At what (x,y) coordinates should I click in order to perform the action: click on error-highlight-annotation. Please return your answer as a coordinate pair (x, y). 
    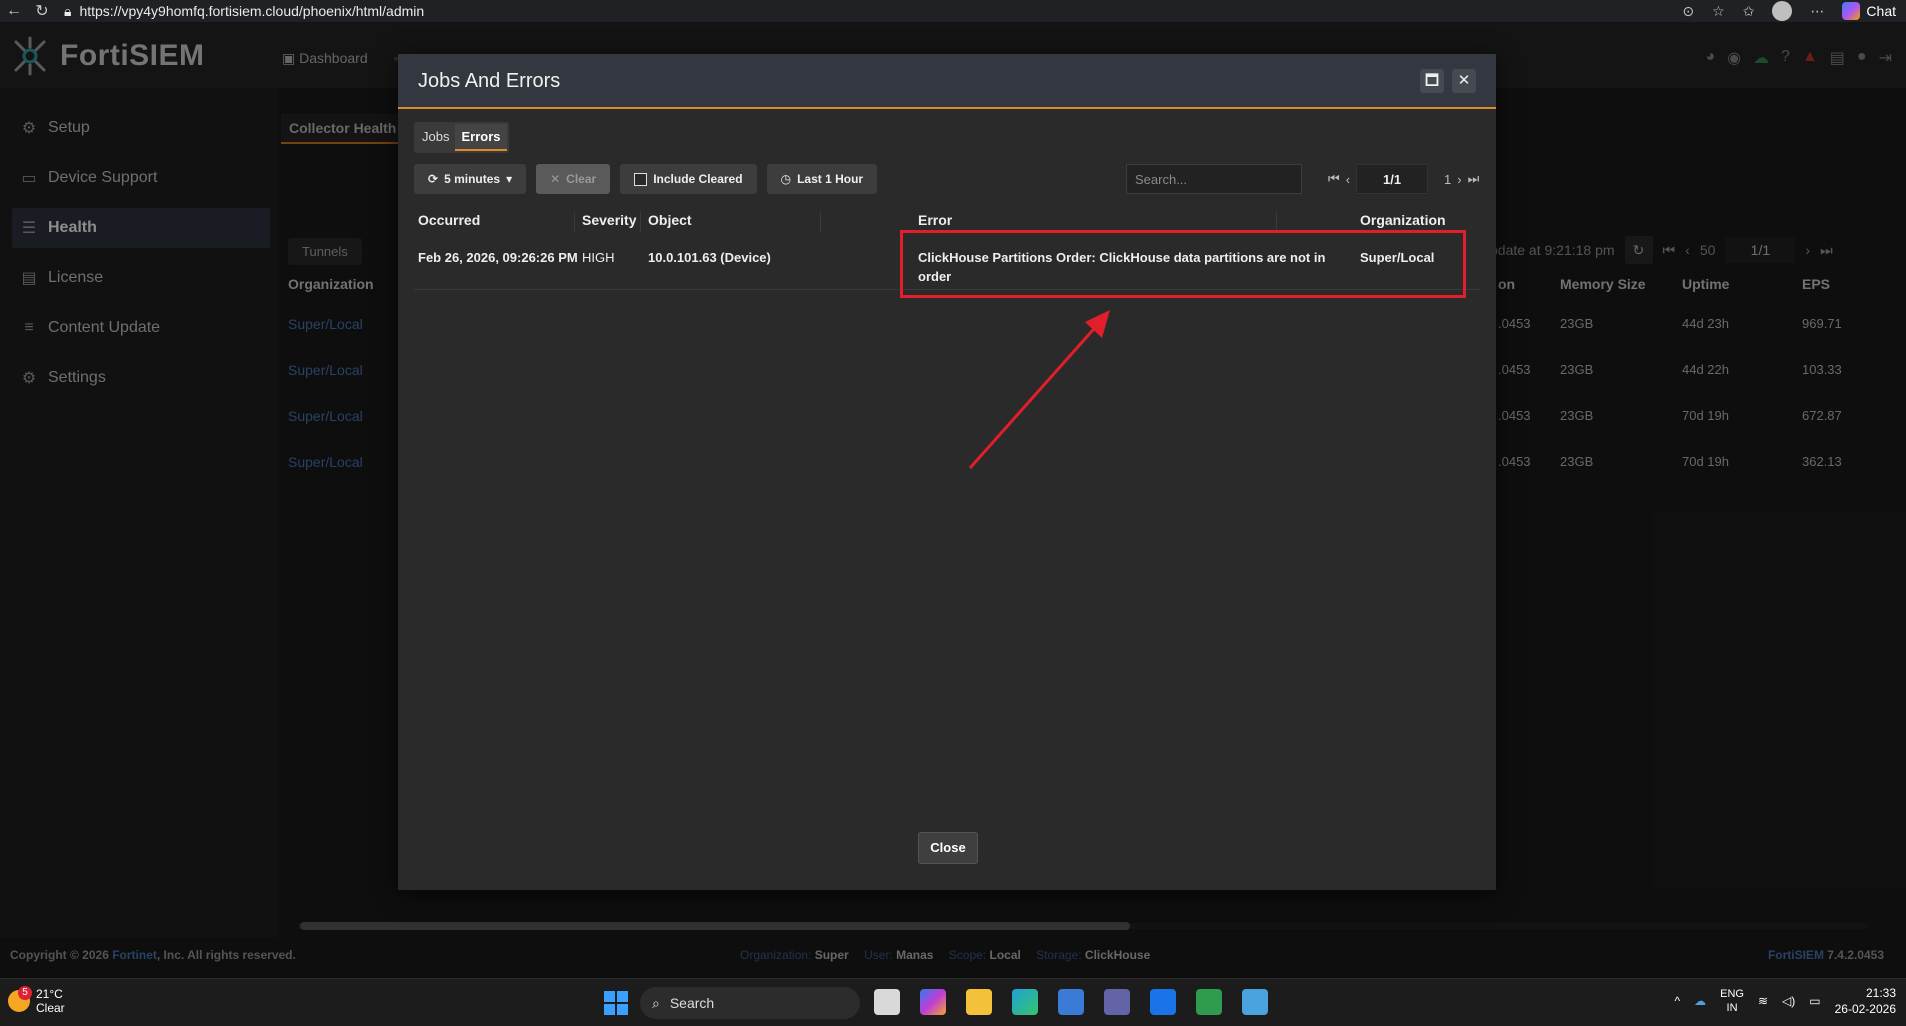
    Looking at the image, I should click on (1183, 264).